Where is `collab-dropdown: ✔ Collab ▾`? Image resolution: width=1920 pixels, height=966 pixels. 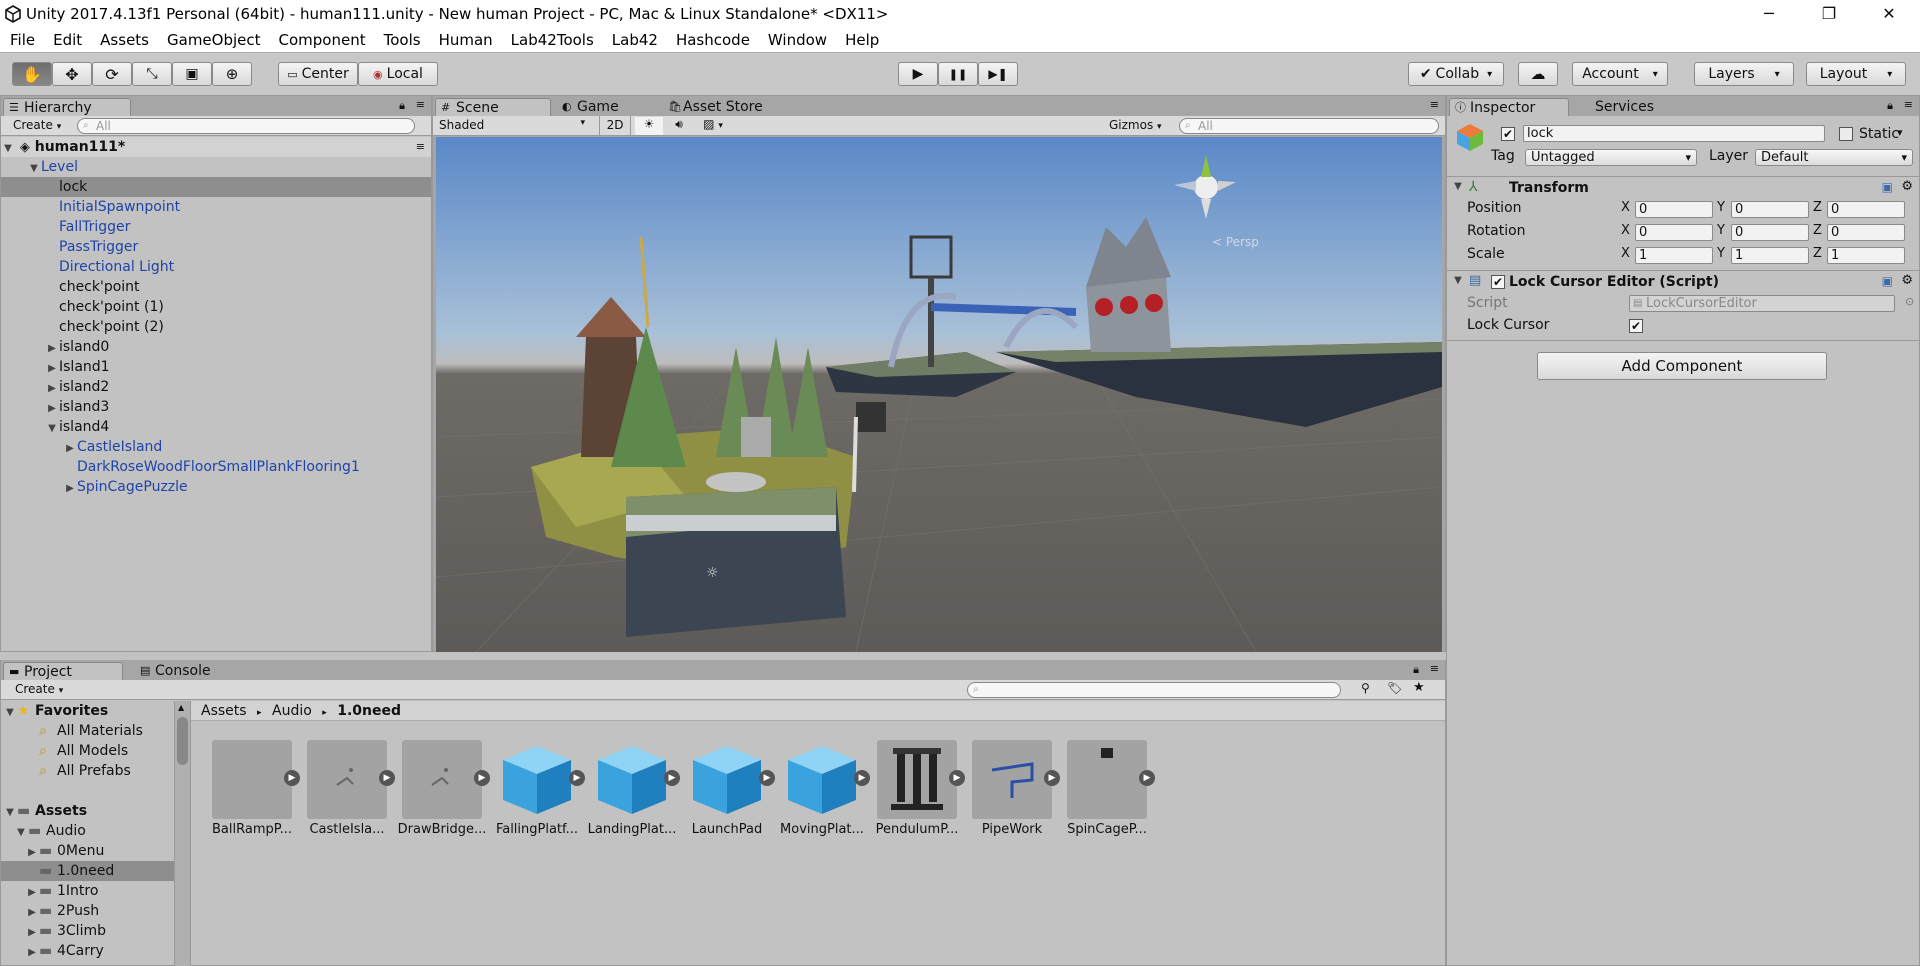
collab-dropdown: ✔ Collab ▾ is located at coordinates (1456, 74).